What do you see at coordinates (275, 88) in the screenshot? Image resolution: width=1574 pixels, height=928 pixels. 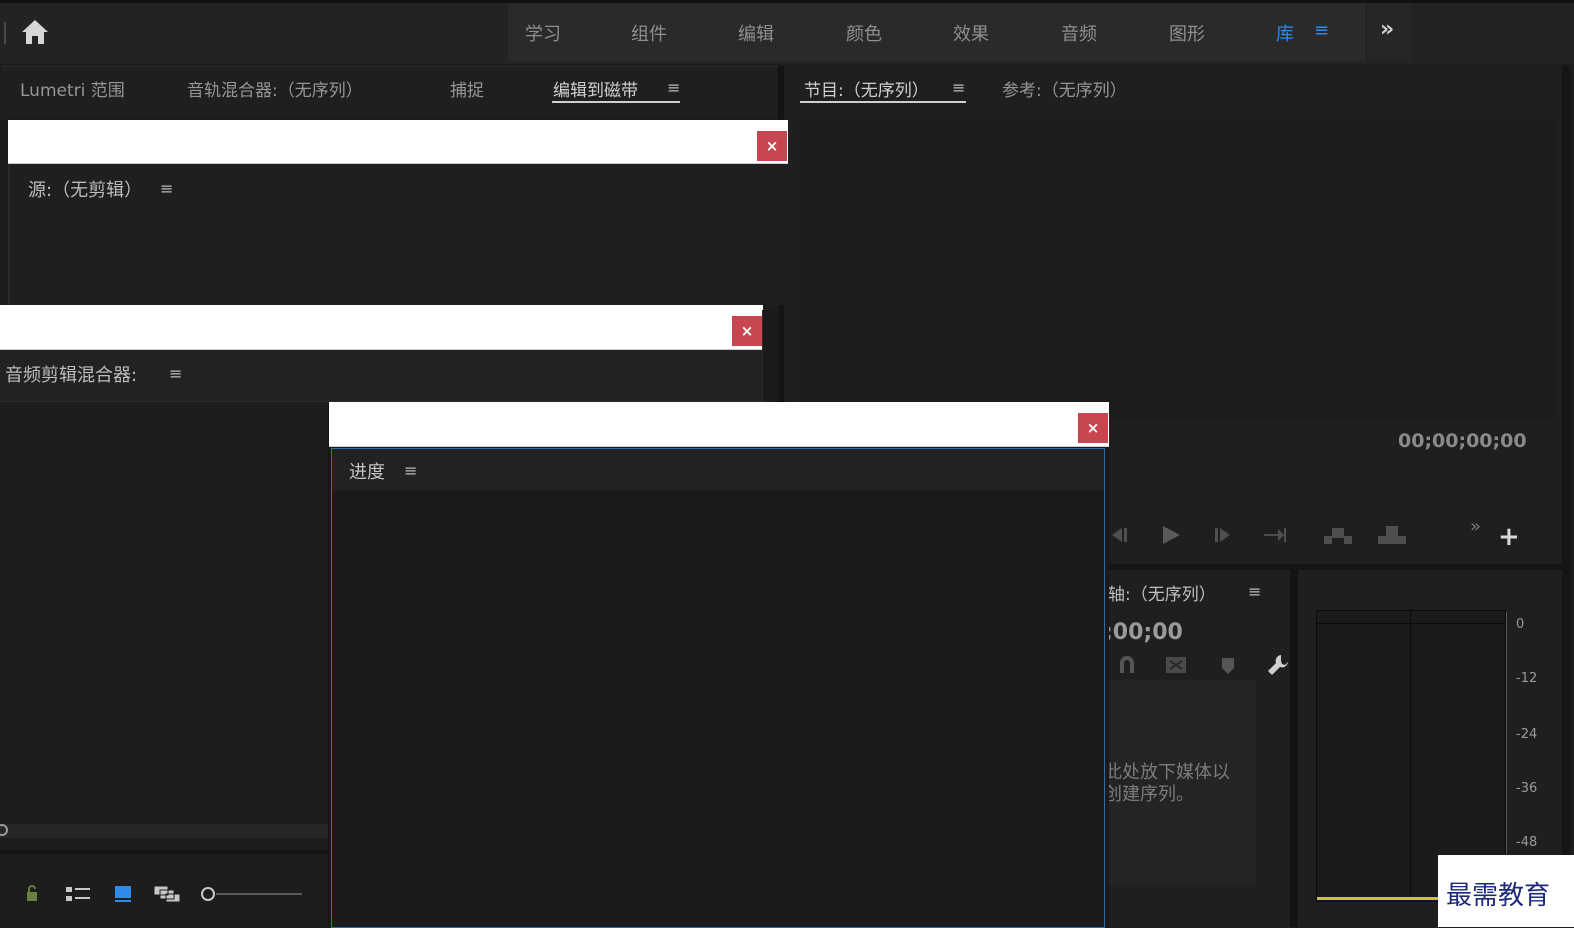 I see `tab-audio-track-mixer: 音轨混合器:（无序列）` at bounding box center [275, 88].